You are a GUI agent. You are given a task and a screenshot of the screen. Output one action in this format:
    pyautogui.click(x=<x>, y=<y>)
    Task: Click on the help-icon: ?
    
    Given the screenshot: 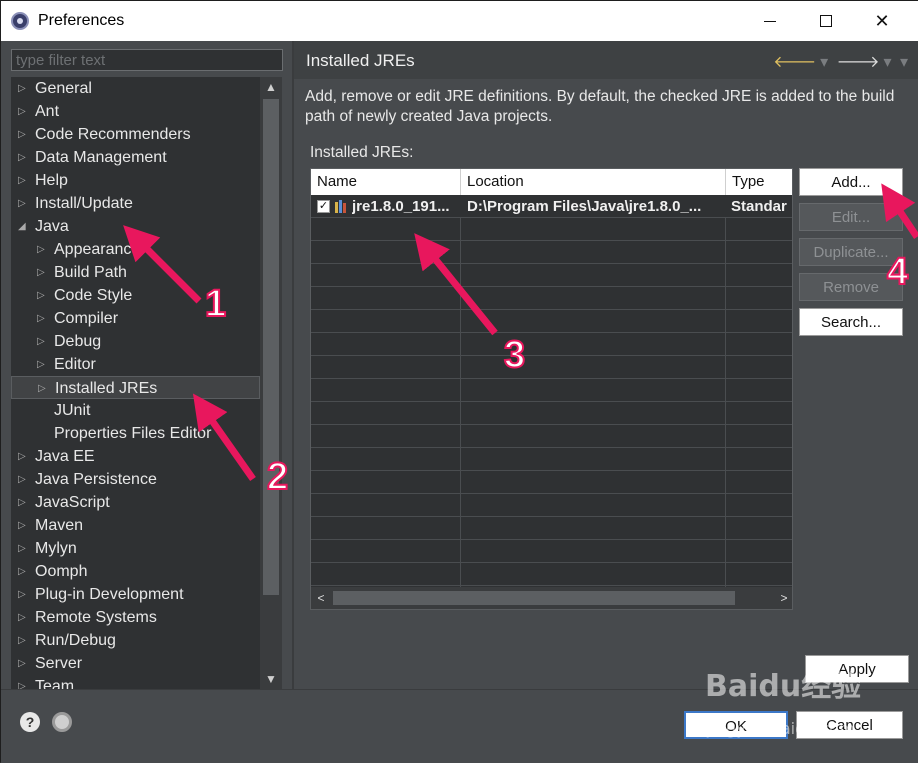 What is the action you would take?
    pyautogui.click(x=30, y=722)
    